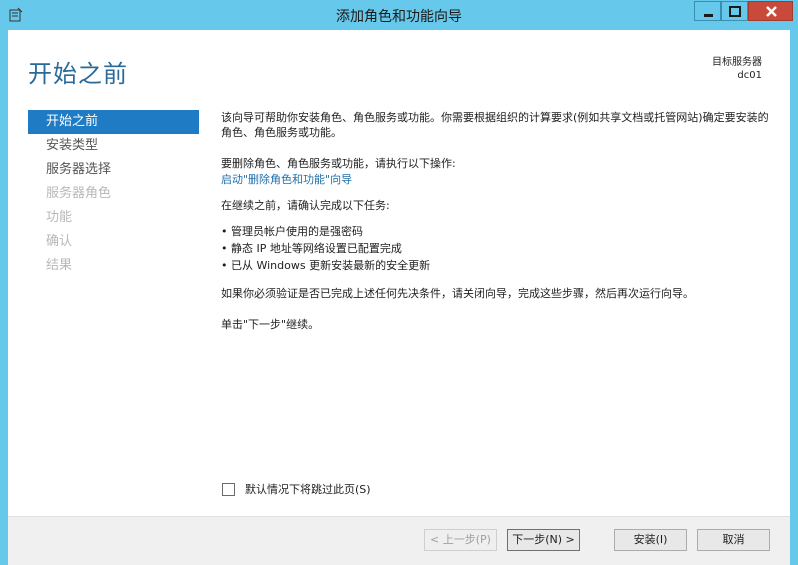  What do you see at coordinates (733, 540) in the screenshot?
I see `cancel-button: 取消` at bounding box center [733, 540].